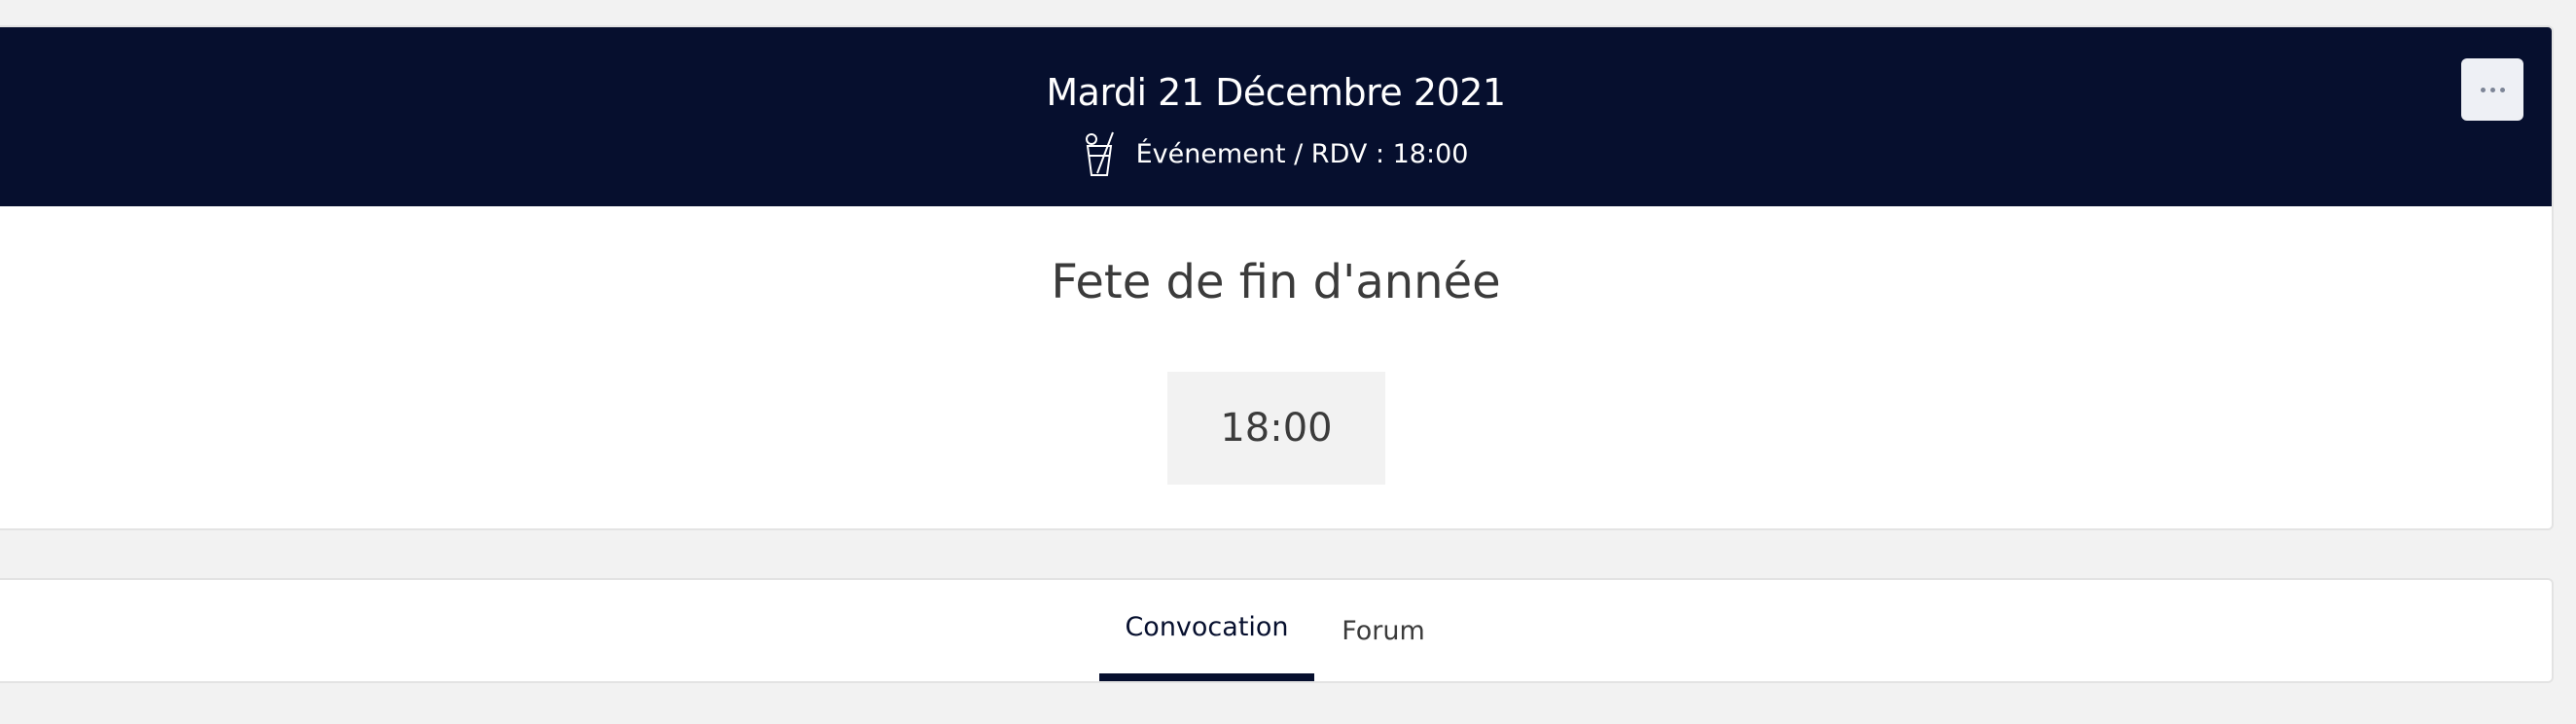  Describe the element at coordinates (1276, 92) in the screenshot. I see `event-date: Mardi 21 Décembre 2021` at that location.